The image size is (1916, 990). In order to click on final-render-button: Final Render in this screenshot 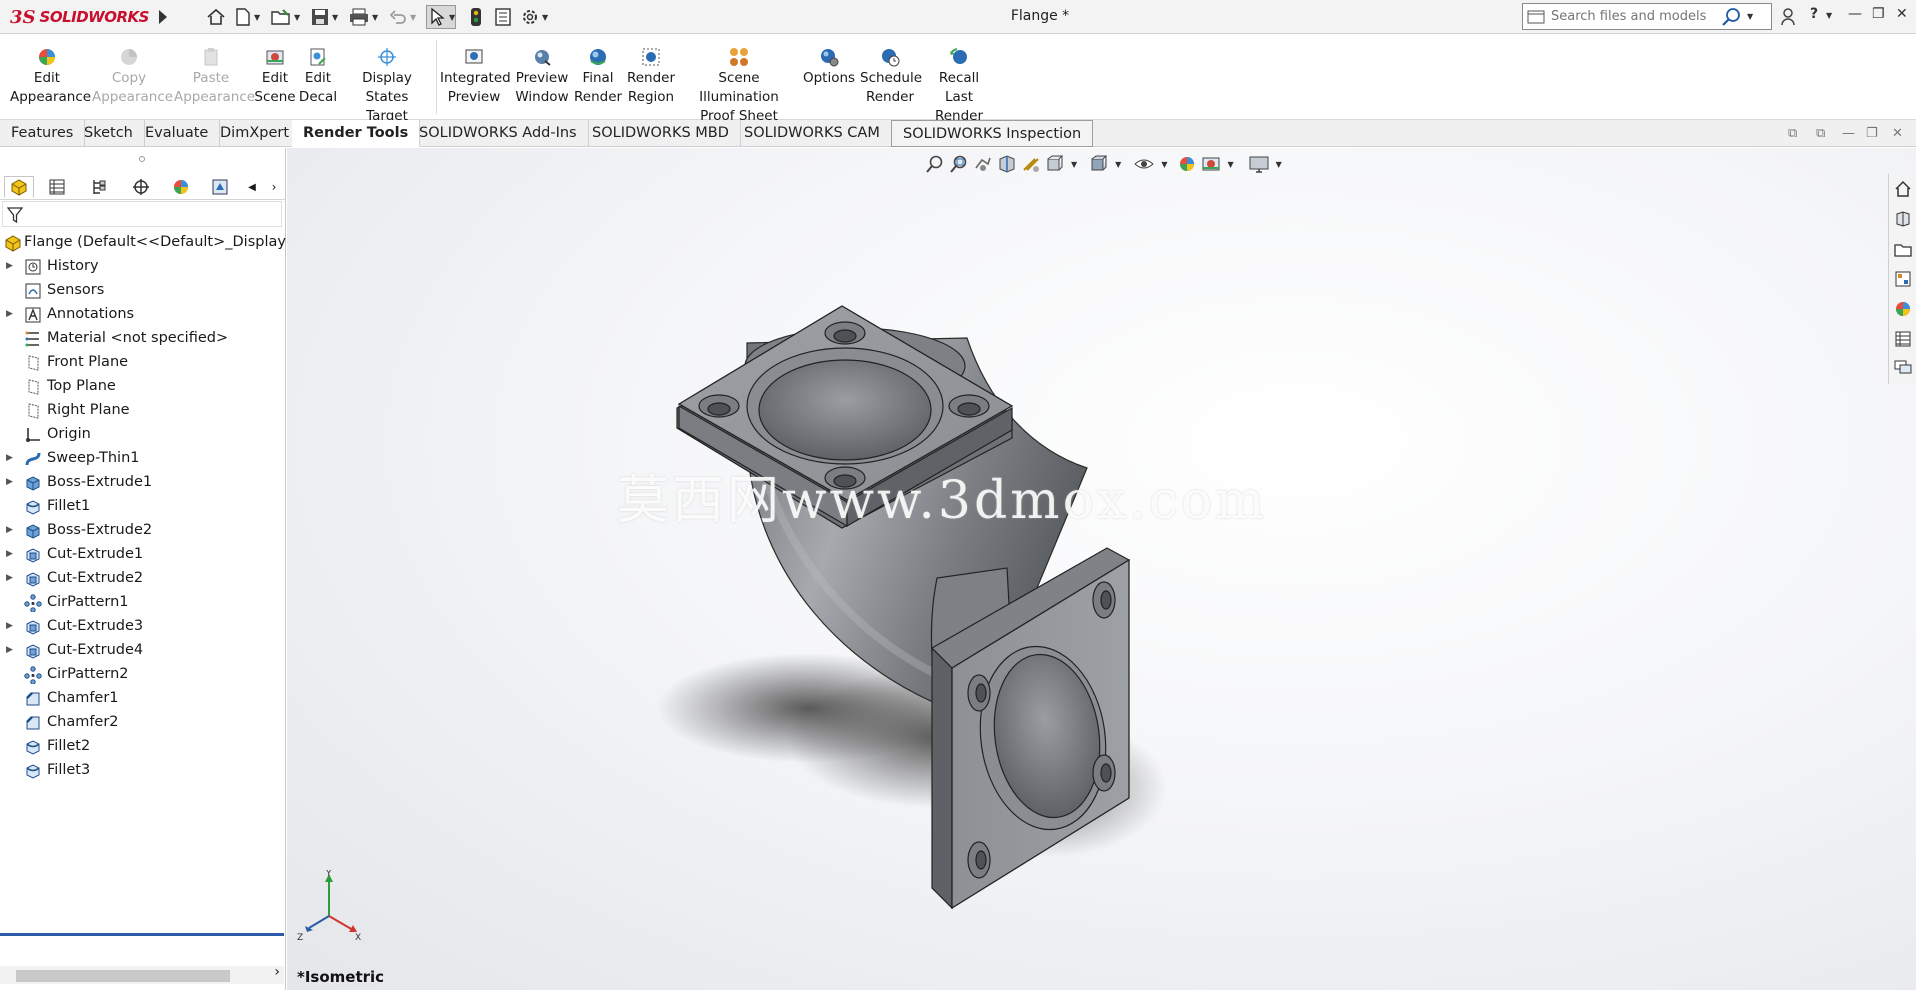, I will do `click(598, 76)`.